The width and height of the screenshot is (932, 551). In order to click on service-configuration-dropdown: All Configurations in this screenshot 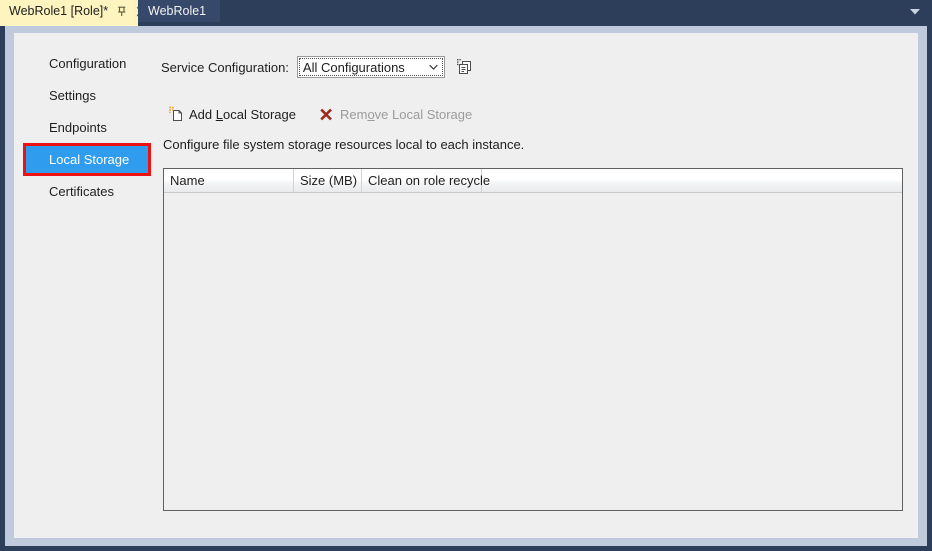, I will do `click(370, 67)`.